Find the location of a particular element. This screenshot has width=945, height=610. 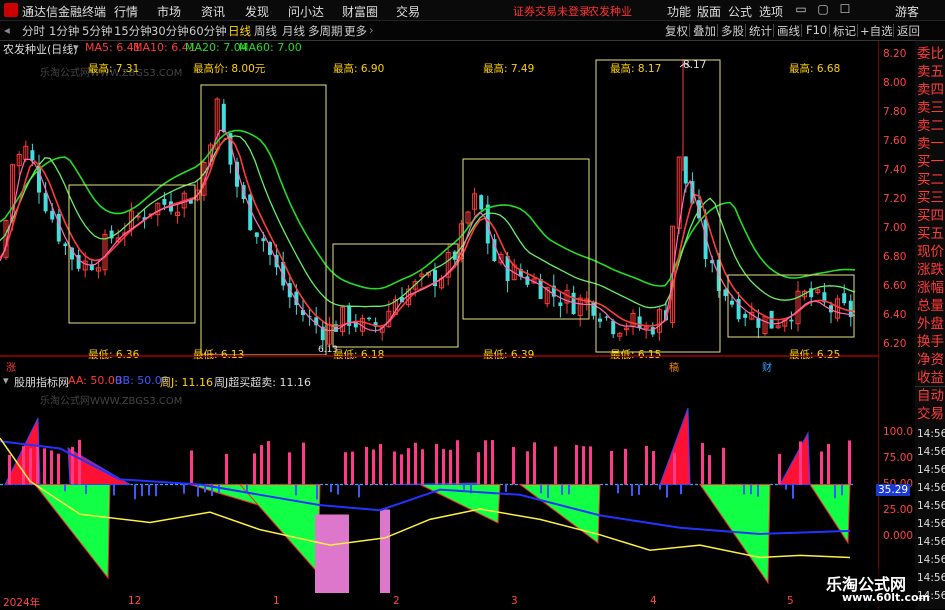

sidebar-label: 买二 is located at coordinates (930, 180).